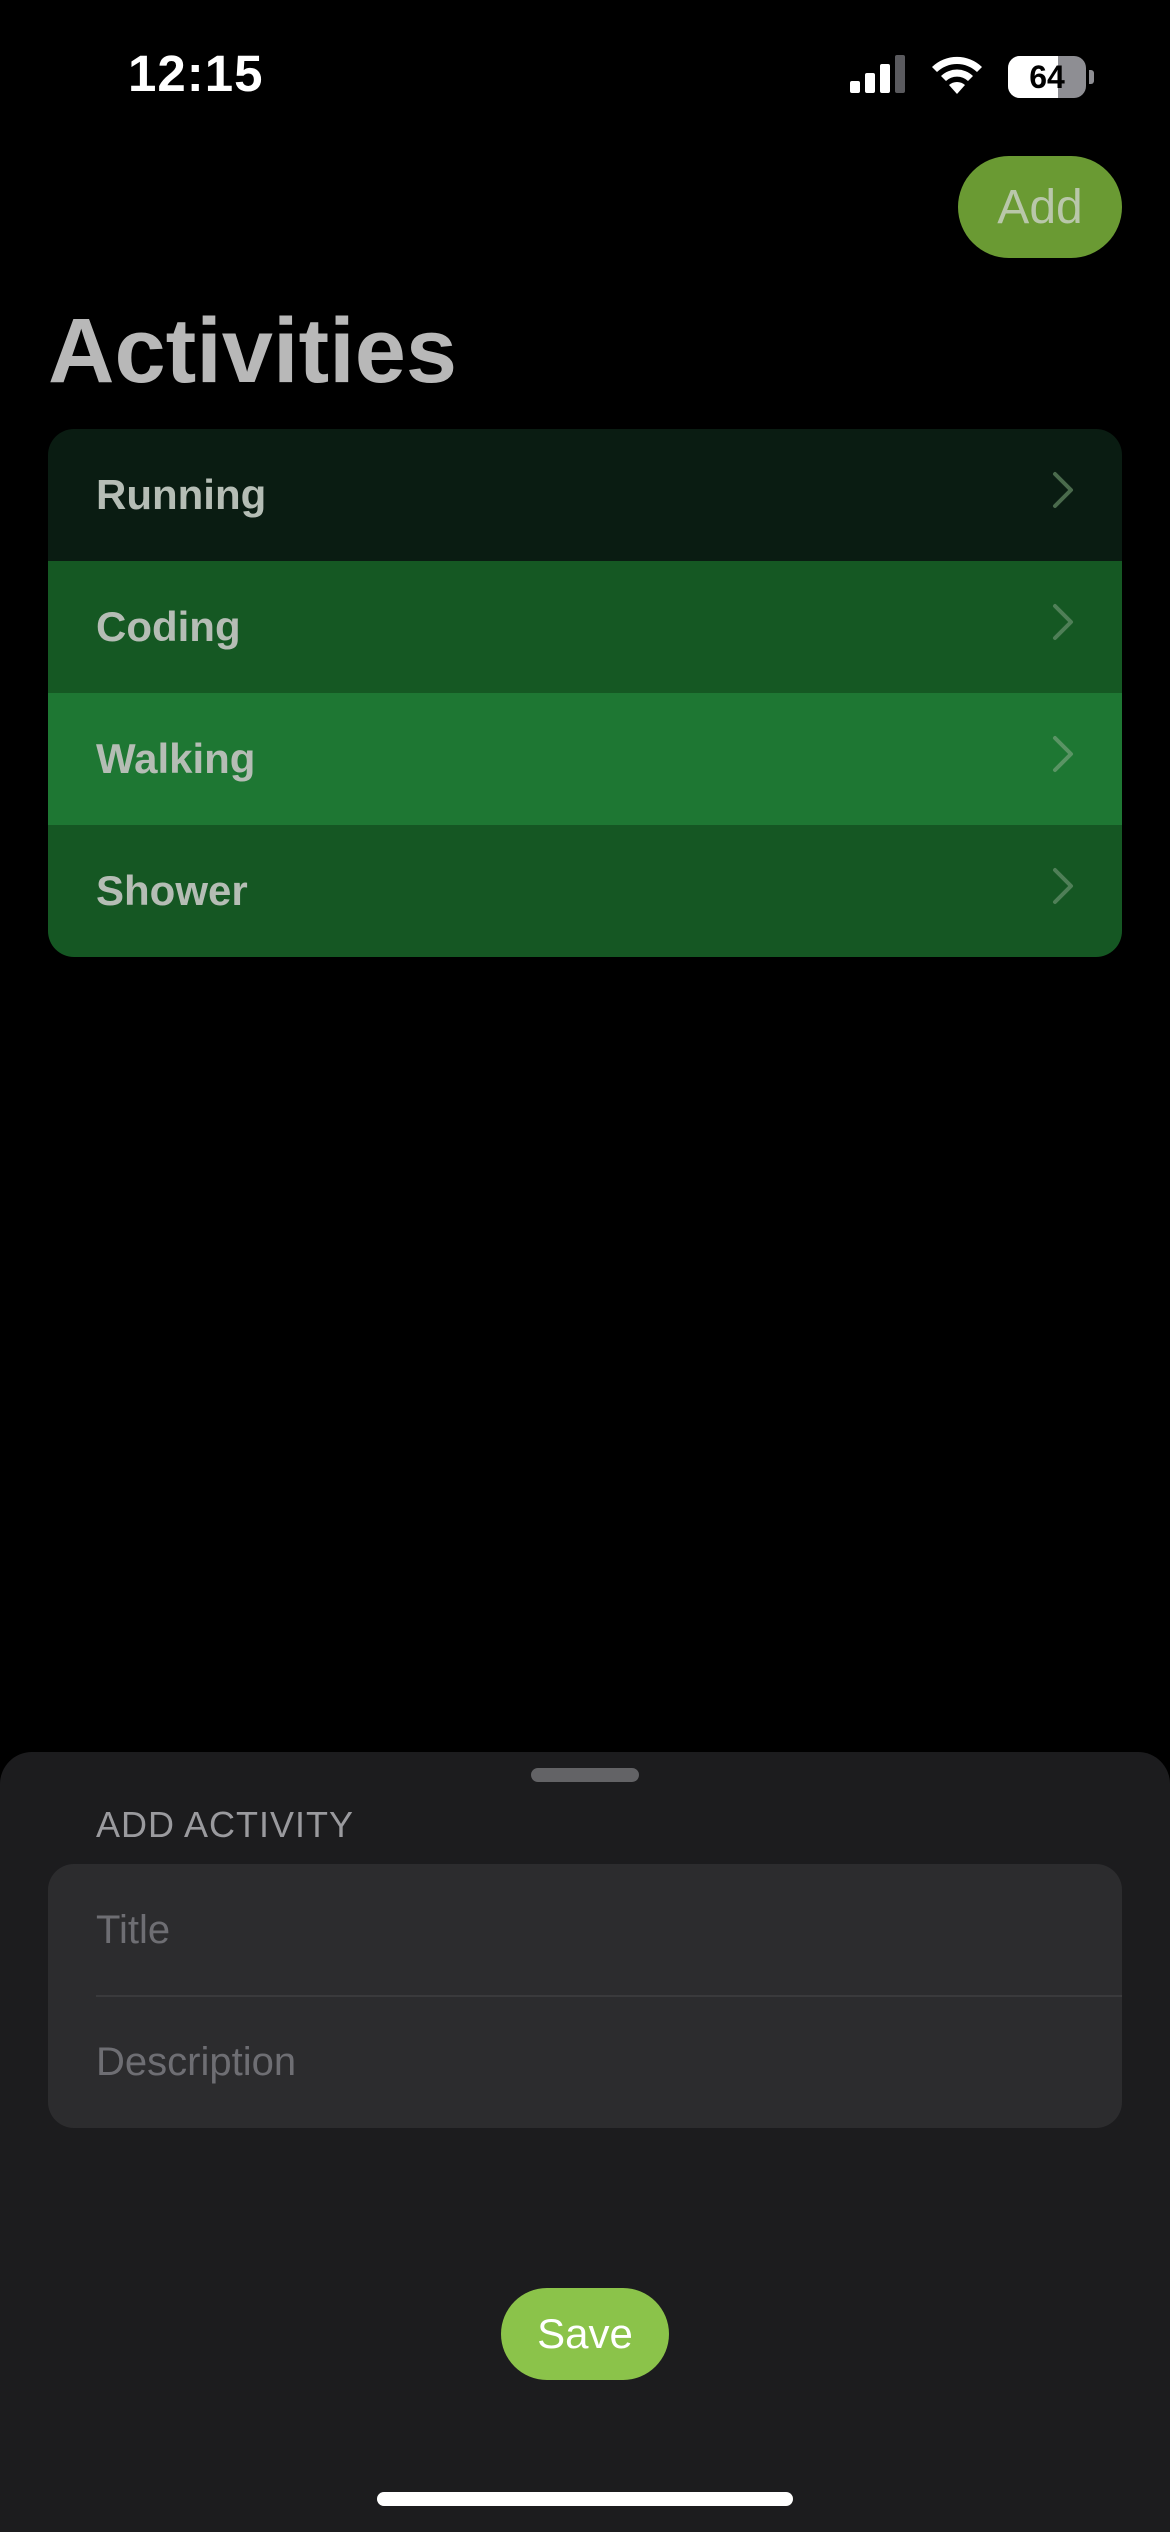 Image resolution: width=1170 pixels, height=2532 pixels. I want to click on wifi-icon, so click(957, 76).